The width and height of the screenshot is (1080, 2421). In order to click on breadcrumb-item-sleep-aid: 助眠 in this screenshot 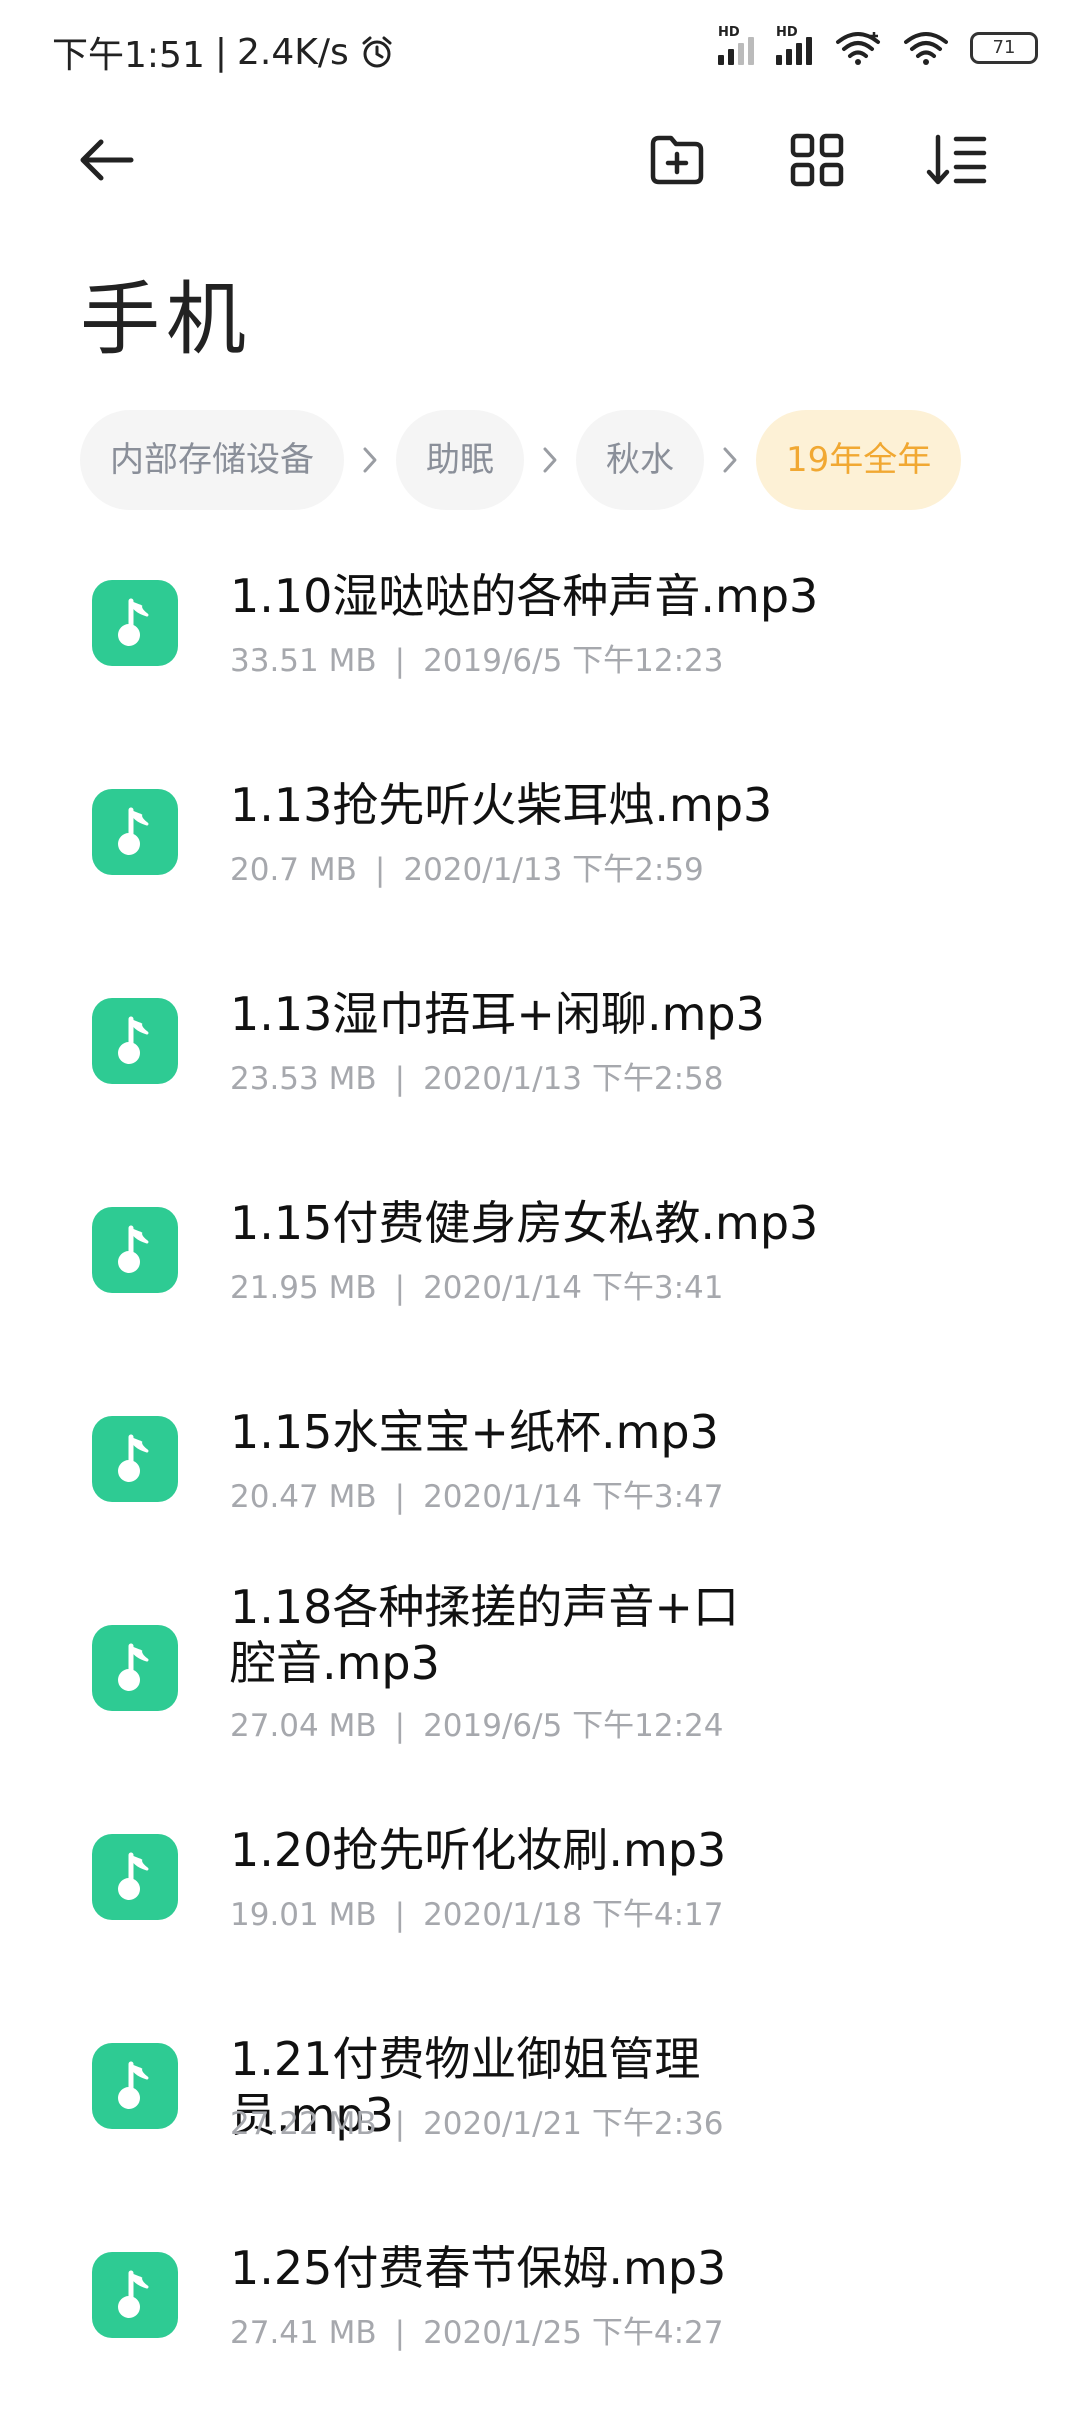, I will do `click(460, 460)`.